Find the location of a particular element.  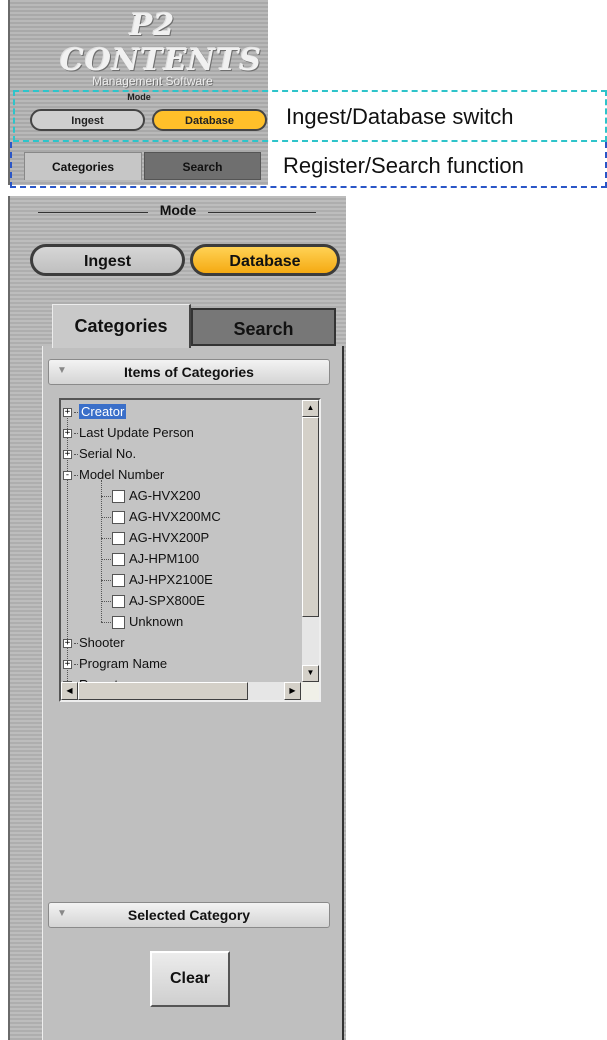

tree-item-label: Creator is located at coordinates (103, 411).